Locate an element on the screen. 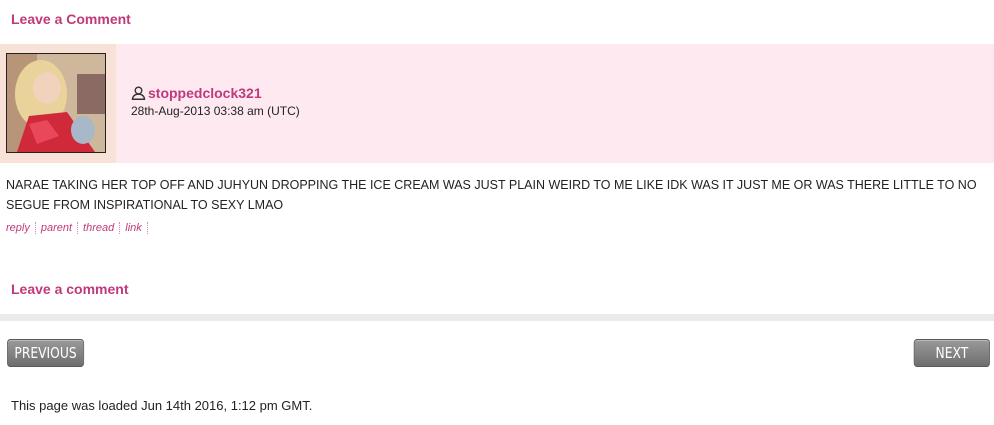 Image resolution: width=994 pixels, height=425 pixels. reply-link: reply is located at coordinates (21, 228).